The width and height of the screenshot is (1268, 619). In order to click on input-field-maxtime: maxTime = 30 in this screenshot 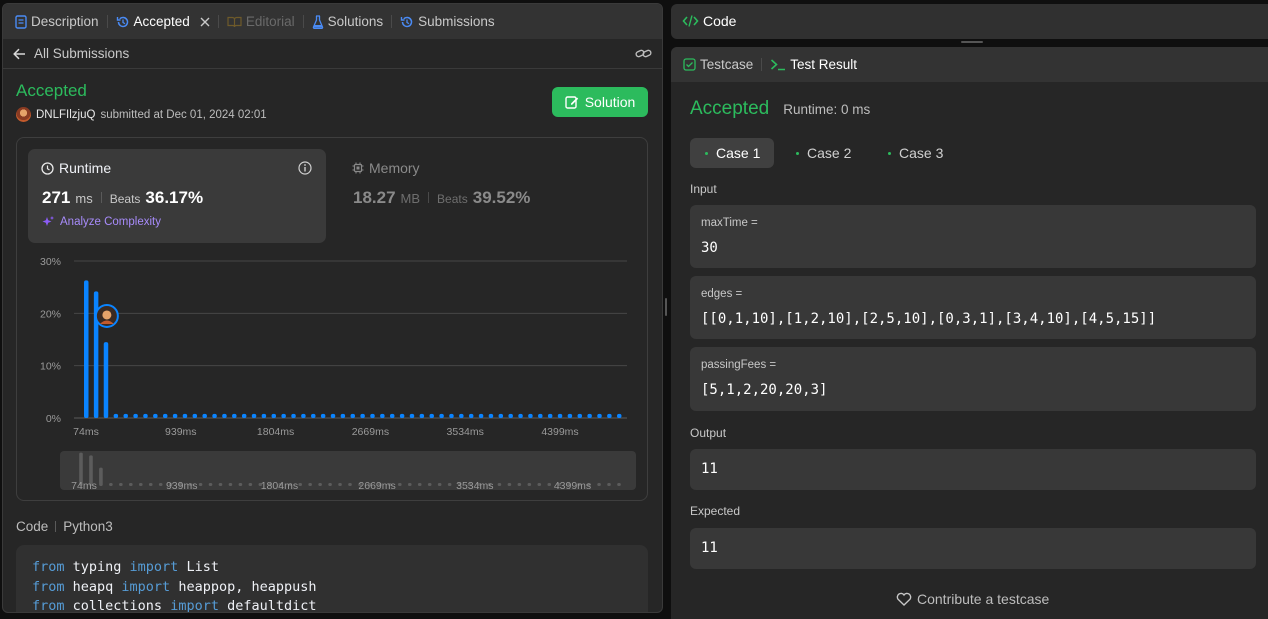, I will do `click(973, 236)`.